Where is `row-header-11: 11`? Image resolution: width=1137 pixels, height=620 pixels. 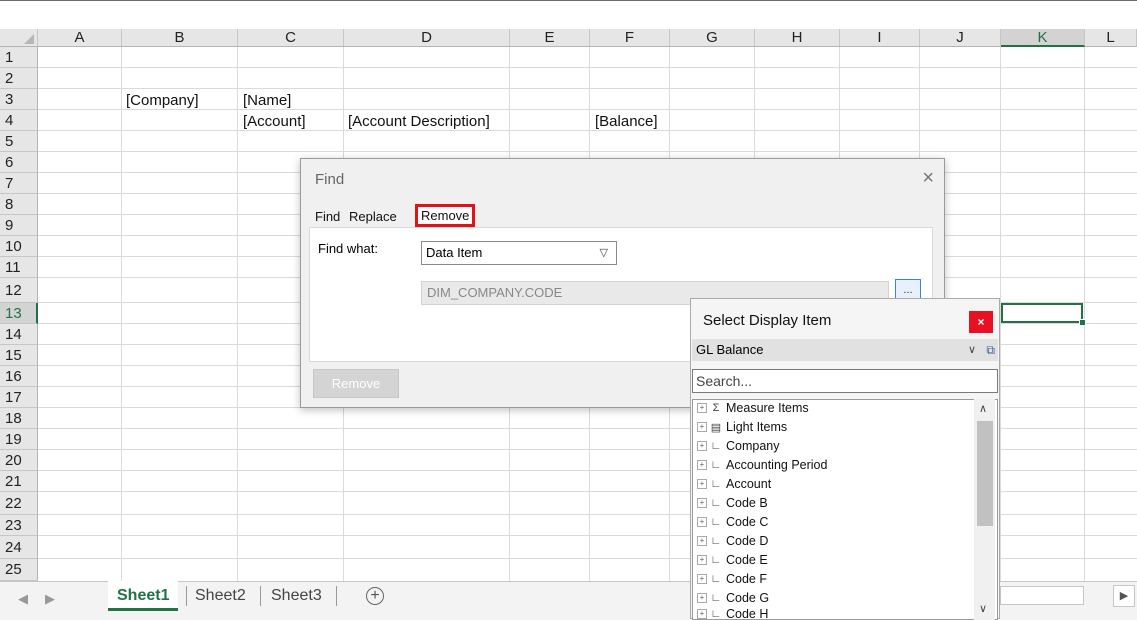
row-header-11: 11 is located at coordinates (19, 267).